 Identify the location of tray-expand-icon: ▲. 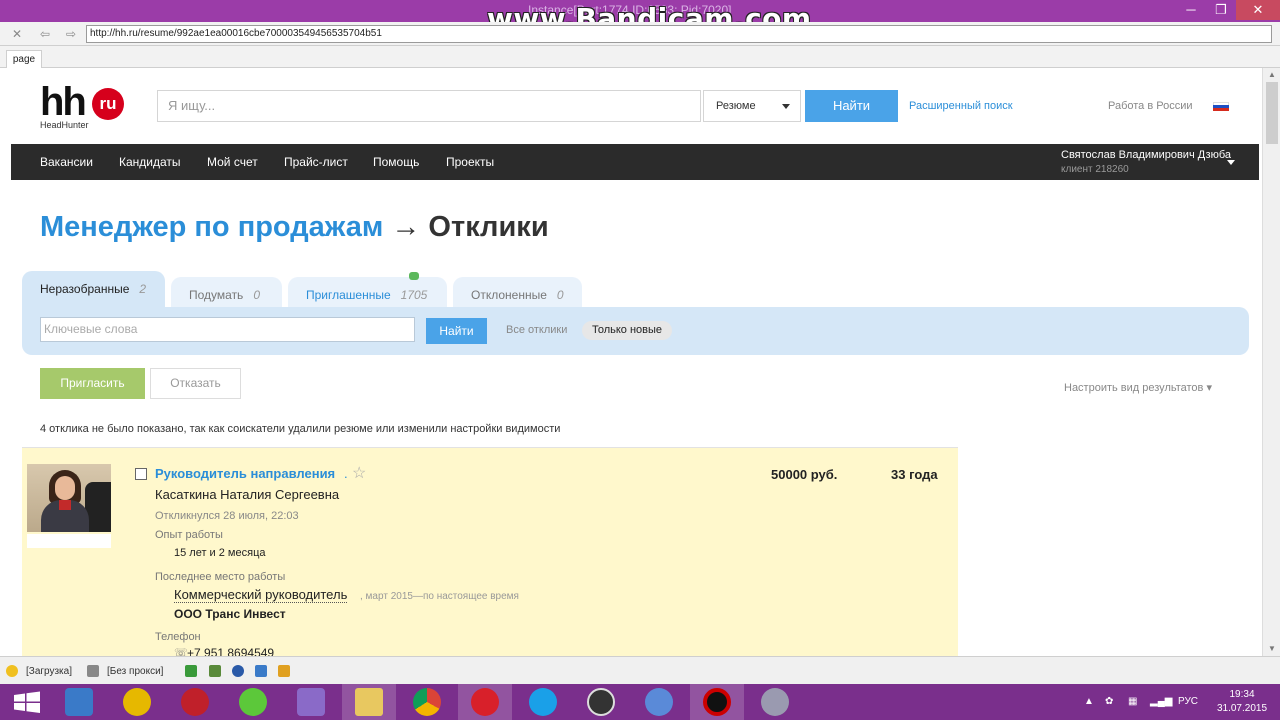
(1089, 701).